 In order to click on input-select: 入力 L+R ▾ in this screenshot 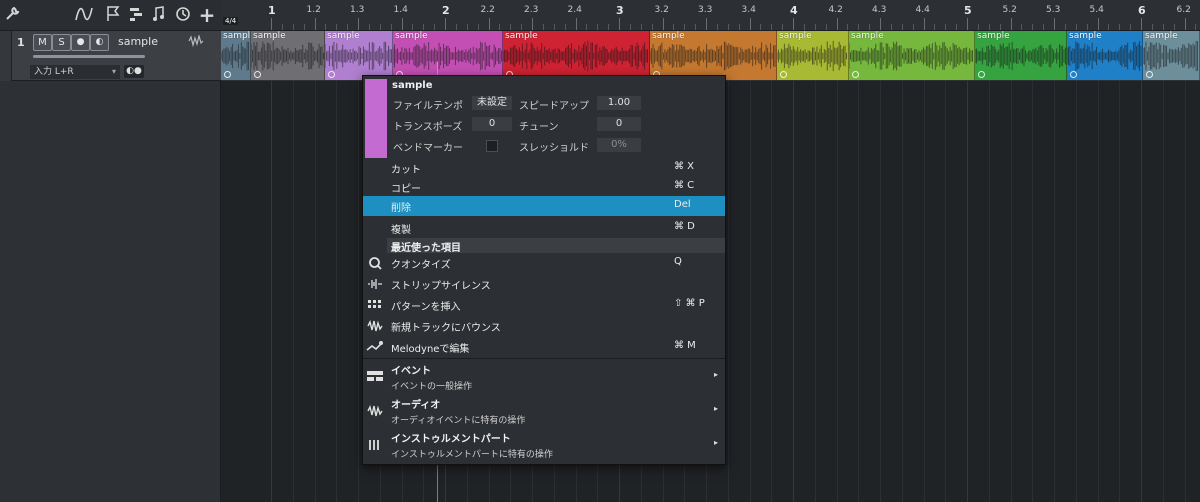, I will do `click(75, 72)`.